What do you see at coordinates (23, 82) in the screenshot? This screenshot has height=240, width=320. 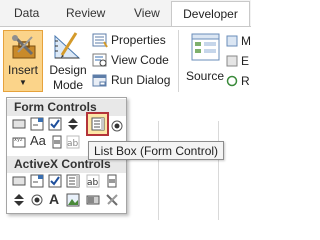 I see `chevron-down-icon: ▼` at bounding box center [23, 82].